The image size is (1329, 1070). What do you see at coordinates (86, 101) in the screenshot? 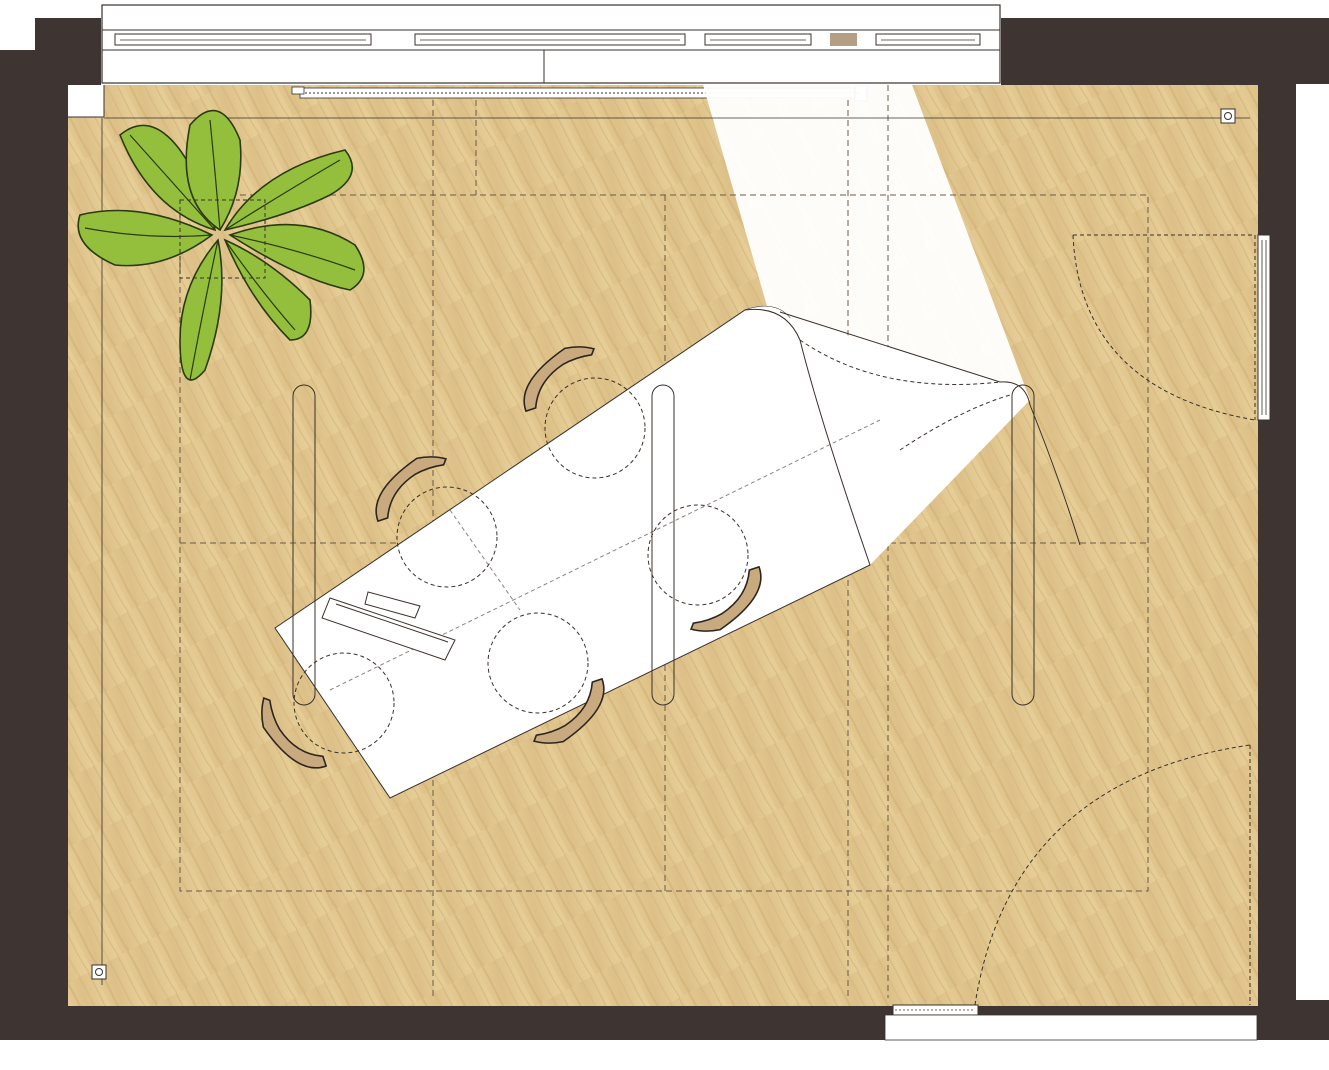
I see `floor-notch-topleft` at bounding box center [86, 101].